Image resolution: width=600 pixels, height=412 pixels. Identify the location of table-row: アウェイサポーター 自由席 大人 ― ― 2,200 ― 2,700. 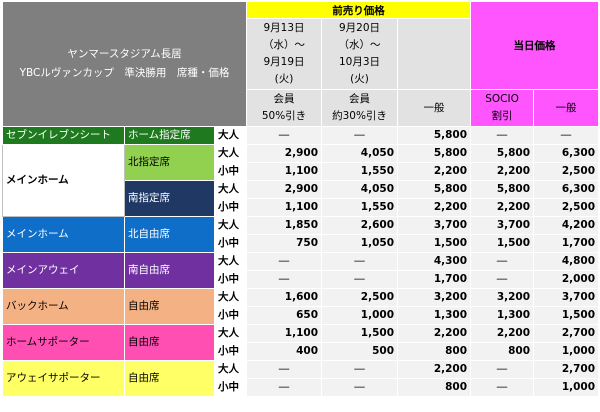
(301, 378).